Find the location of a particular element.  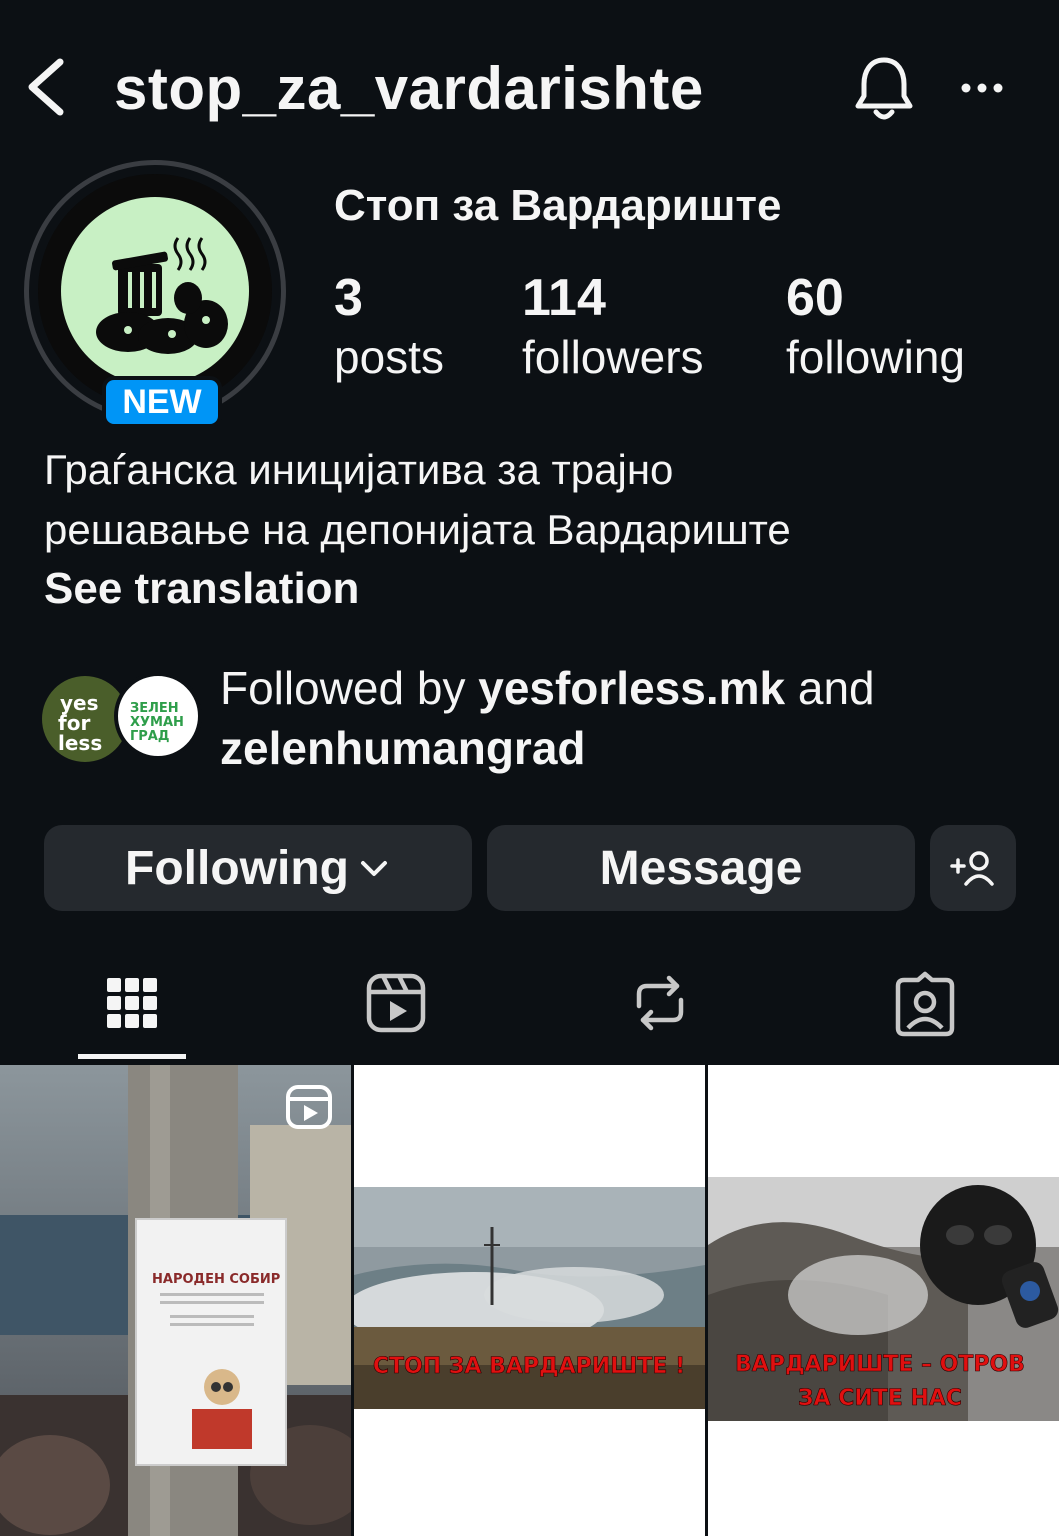

profile-username: stop_za_vardarishte is located at coordinates (409, 88).